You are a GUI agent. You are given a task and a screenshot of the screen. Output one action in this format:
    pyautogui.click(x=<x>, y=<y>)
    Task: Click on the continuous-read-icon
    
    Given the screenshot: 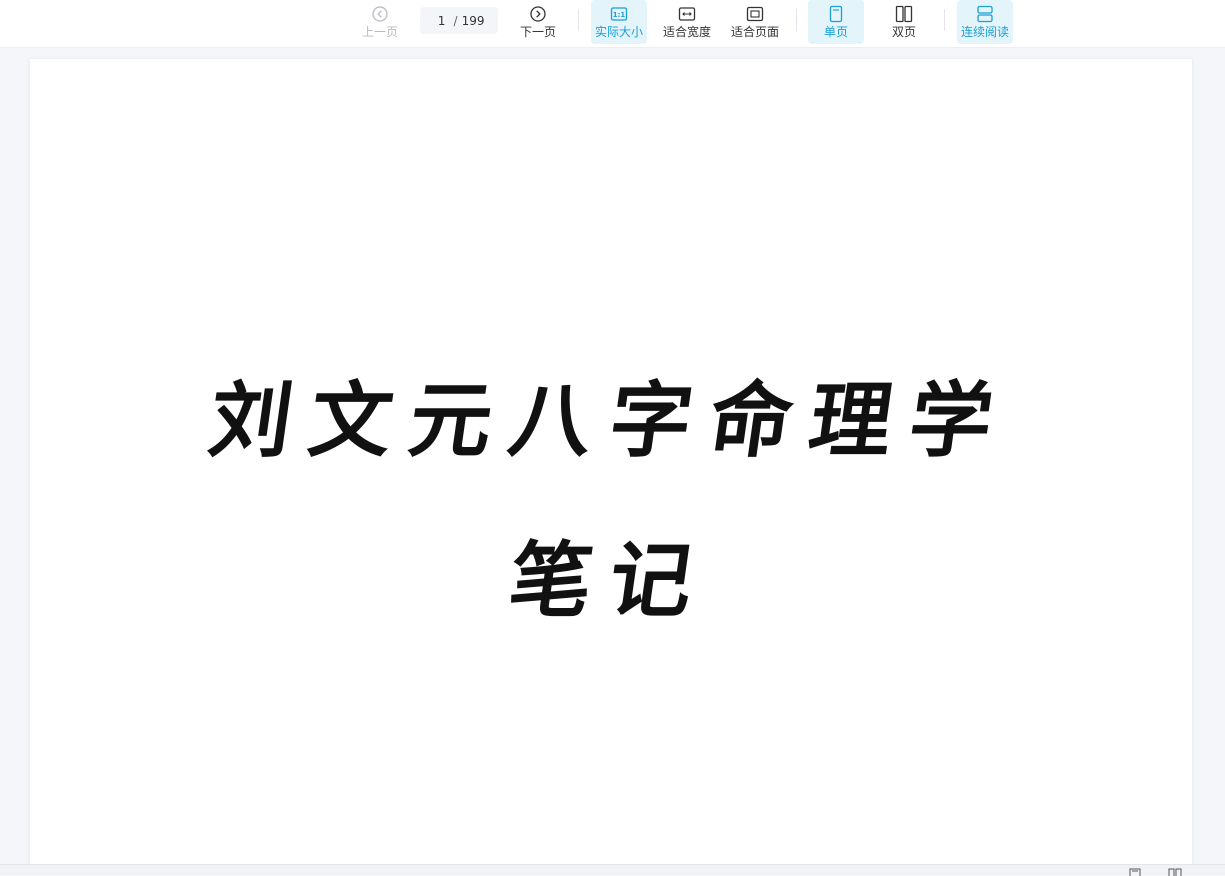 What is the action you would take?
    pyautogui.click(x=985, y=14)
    